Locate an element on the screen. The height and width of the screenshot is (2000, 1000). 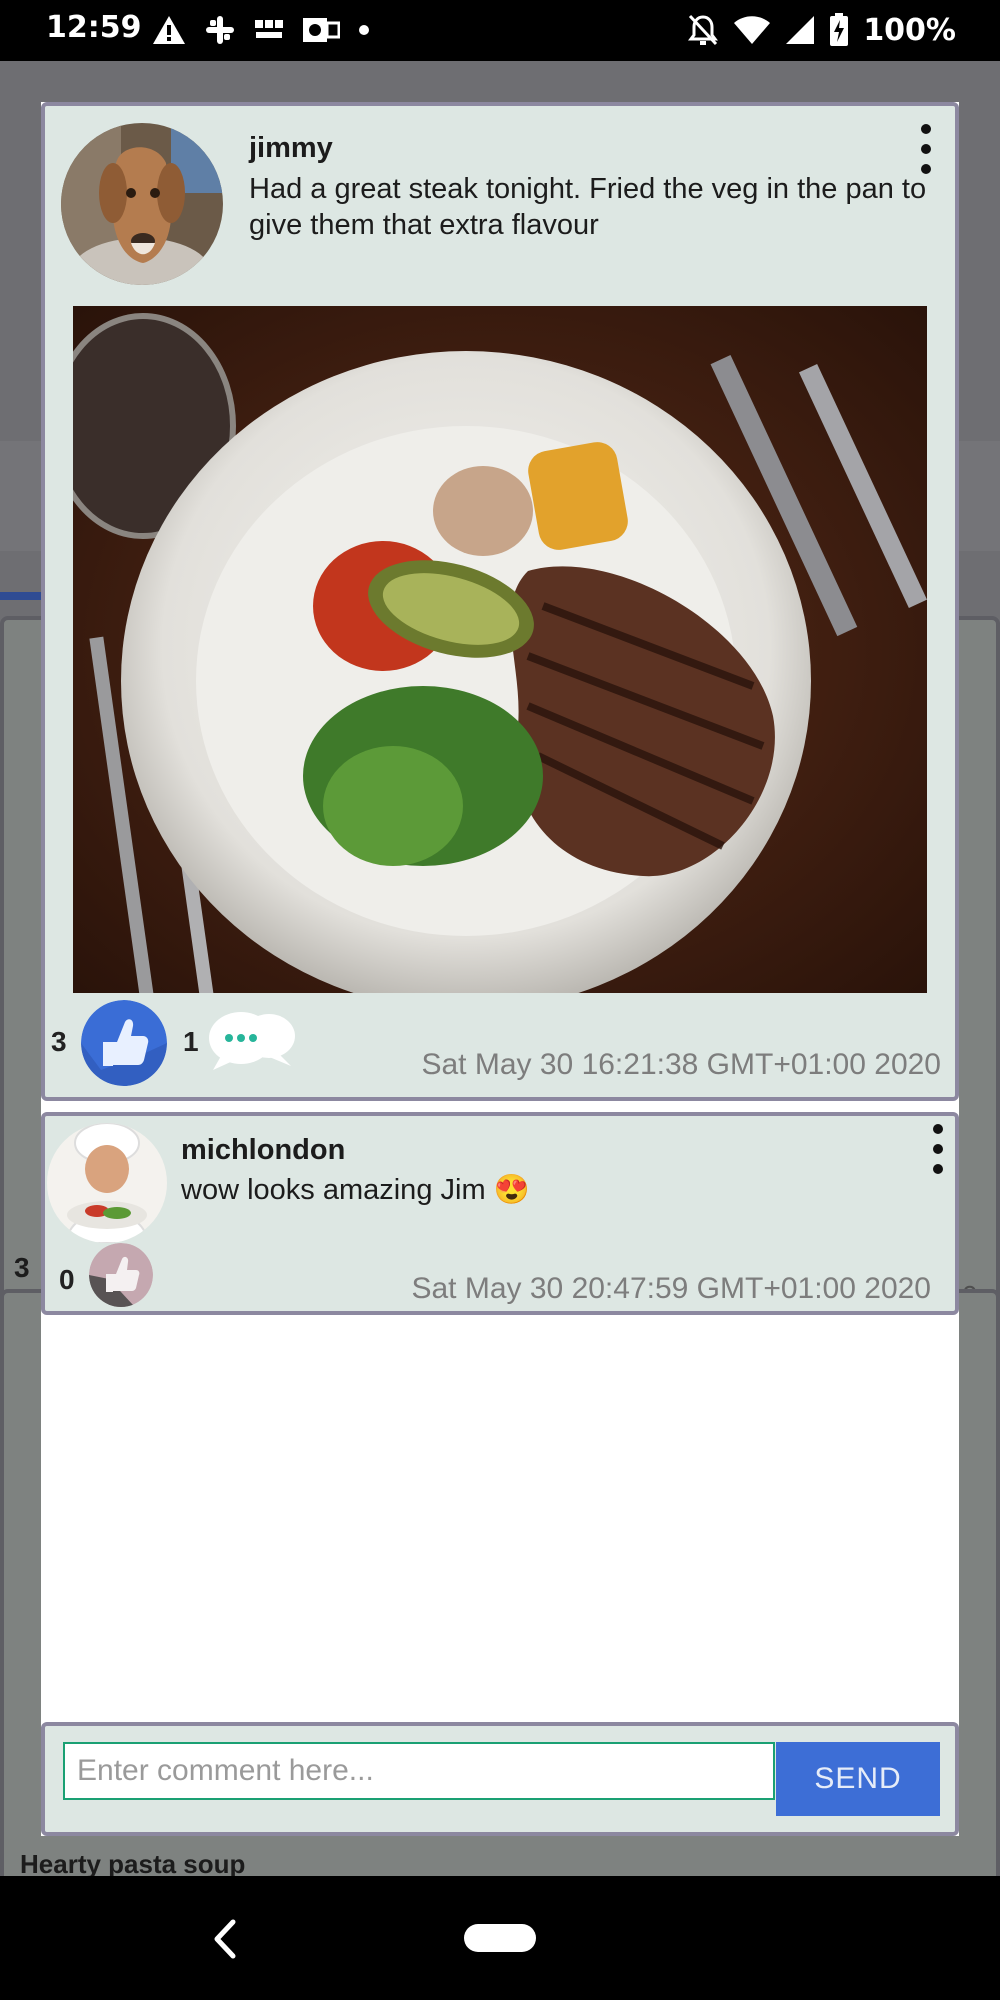
chef-avatar-image is located at coordinates (107, 1183).